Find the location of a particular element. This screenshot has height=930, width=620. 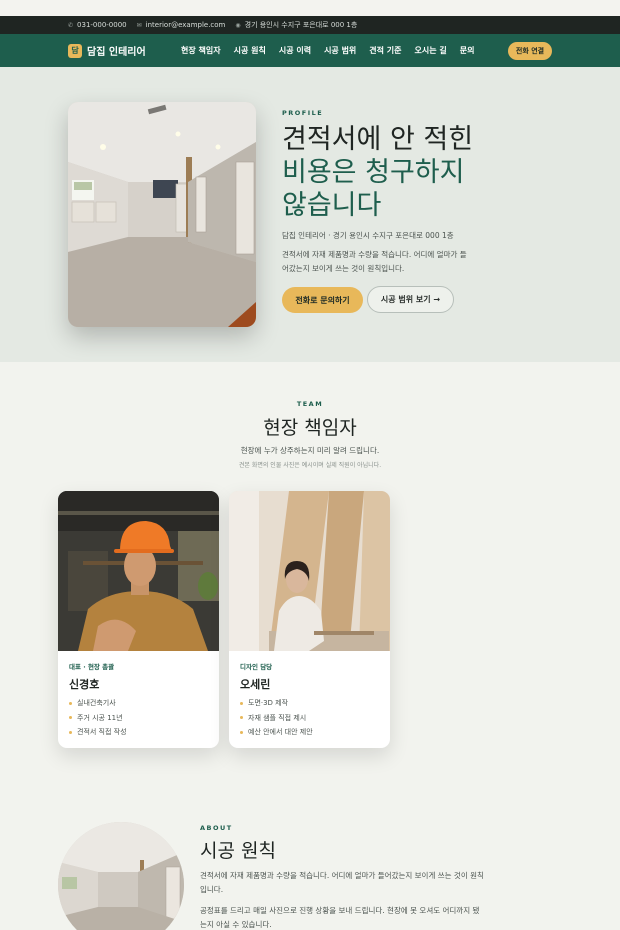

info-address-text: 경기 용인시 수지구 포은대로 000 1층 is located at coordinates (301, 25).